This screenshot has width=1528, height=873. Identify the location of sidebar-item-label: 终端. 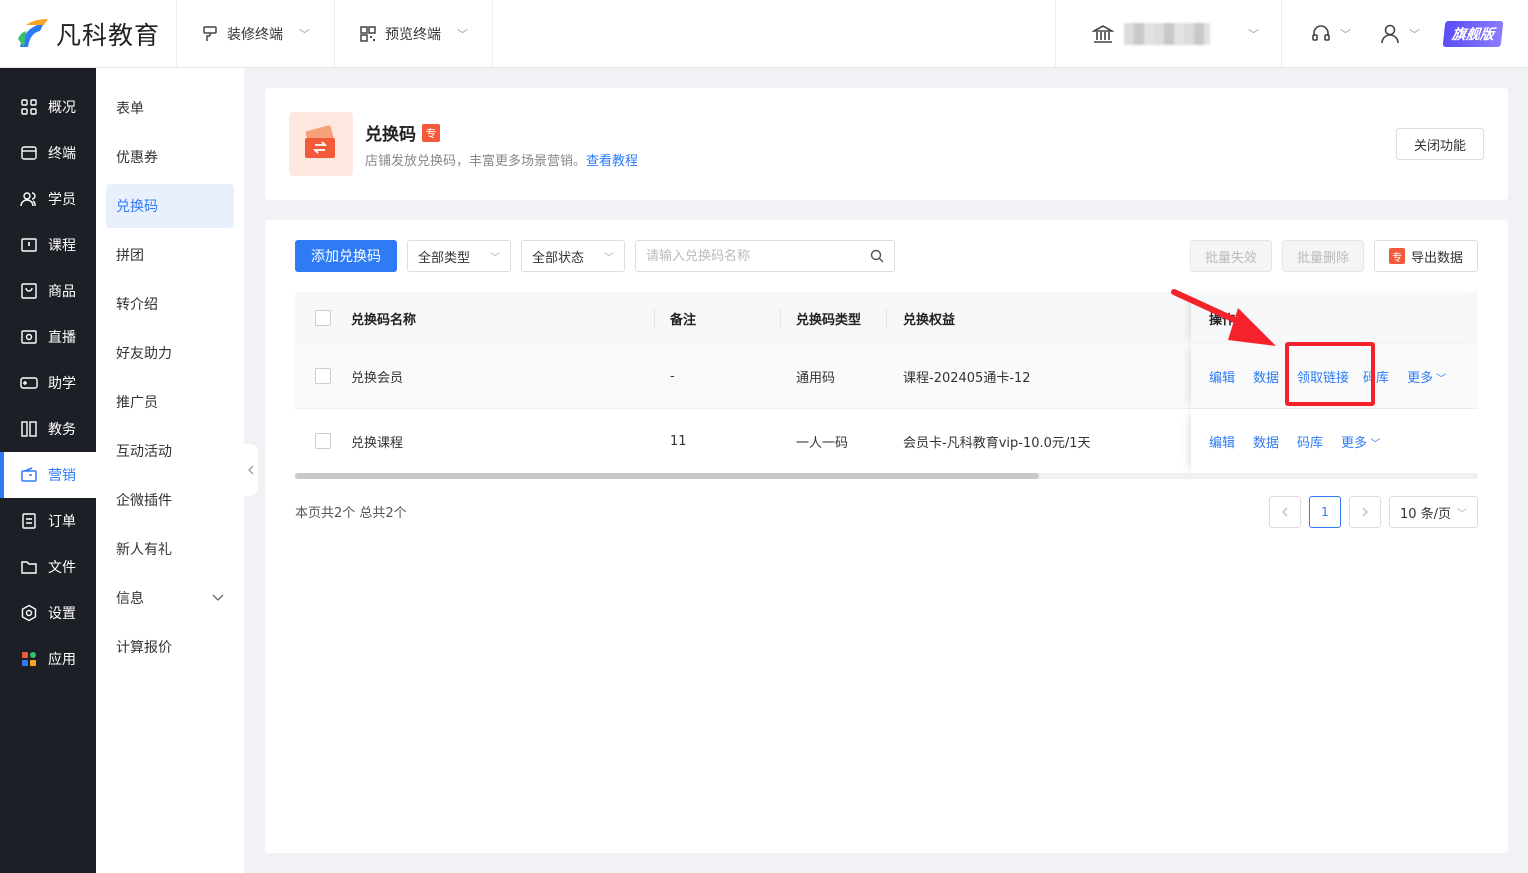
(62, 154).